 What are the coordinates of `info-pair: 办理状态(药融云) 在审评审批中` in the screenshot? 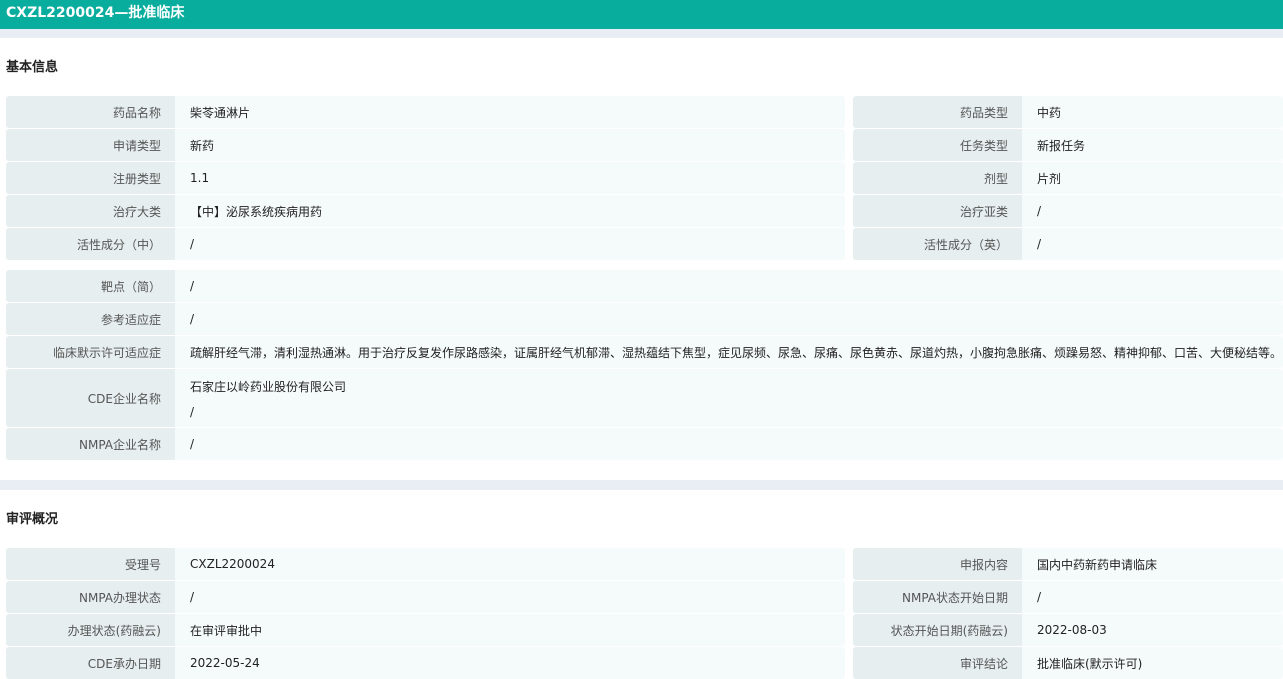 It's located at (425, 630).